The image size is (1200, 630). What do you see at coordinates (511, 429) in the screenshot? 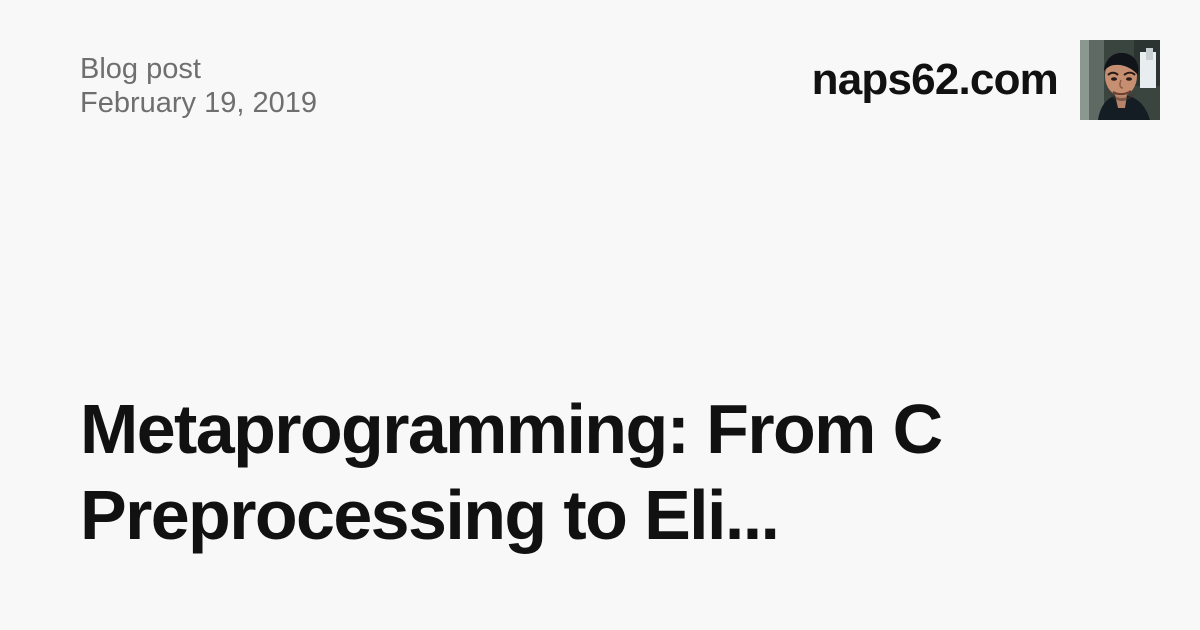
I see `post-title-line-1: Metaprogramming: From C` at bounding box center [511, 429].